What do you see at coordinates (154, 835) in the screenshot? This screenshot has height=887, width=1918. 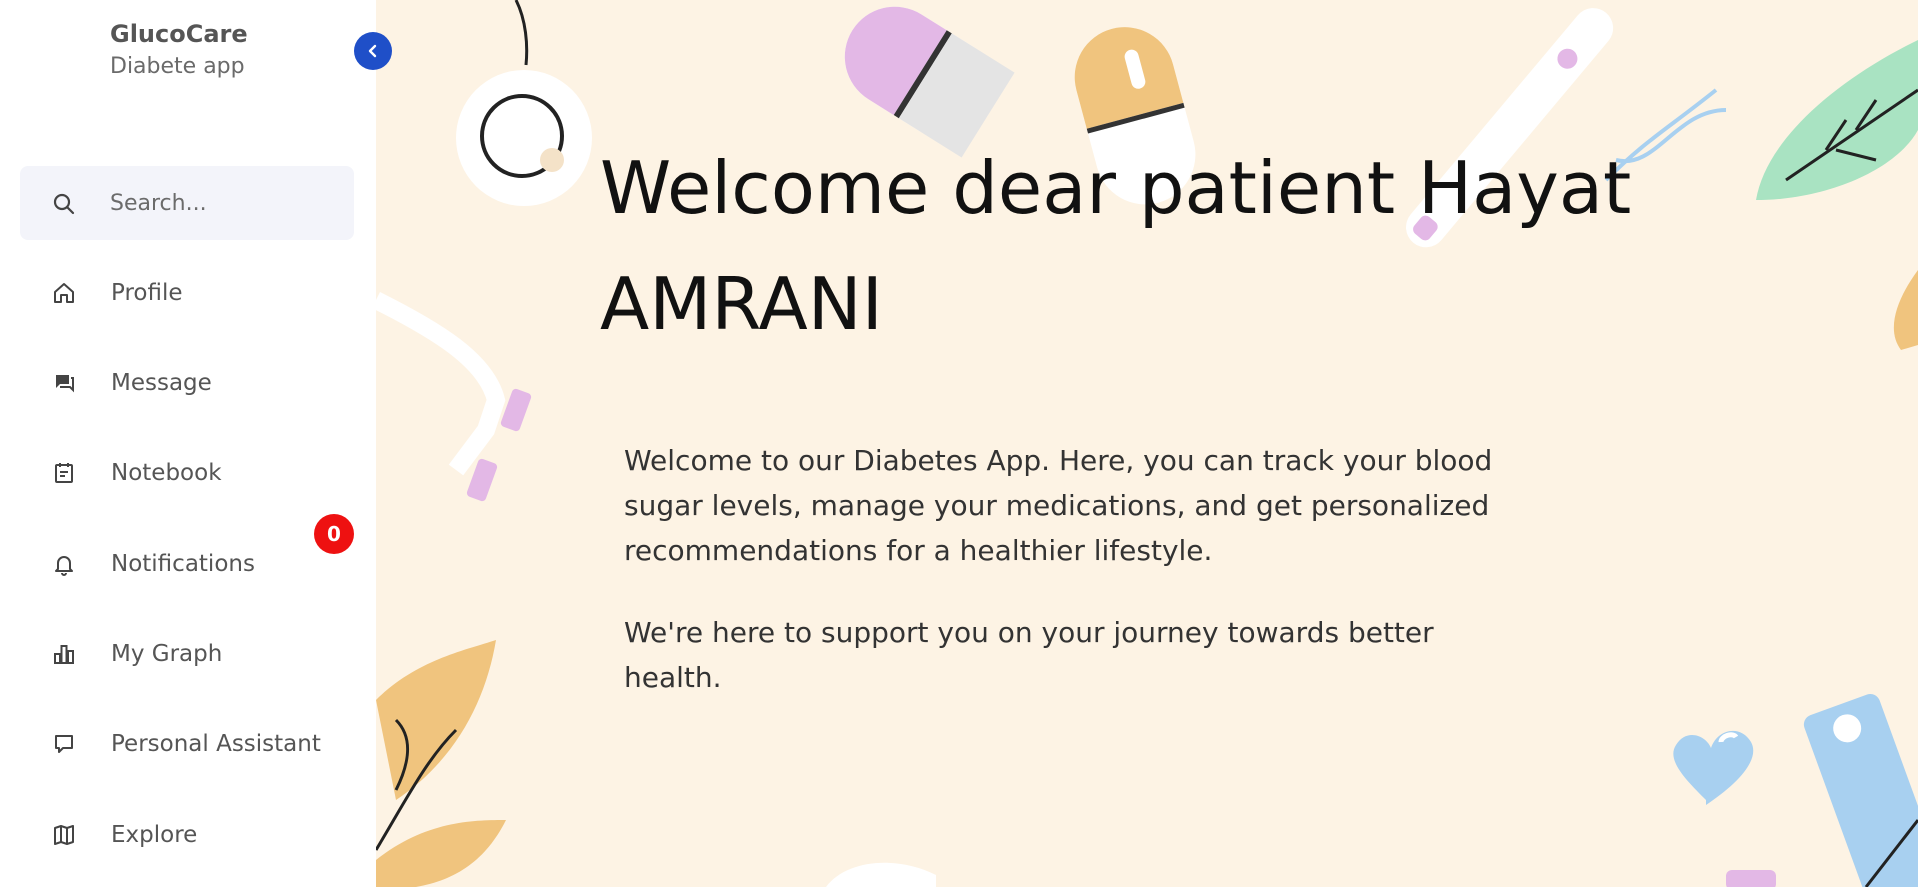 I see `sidebar-item-label: Explore` at bounding box center [154, 835].